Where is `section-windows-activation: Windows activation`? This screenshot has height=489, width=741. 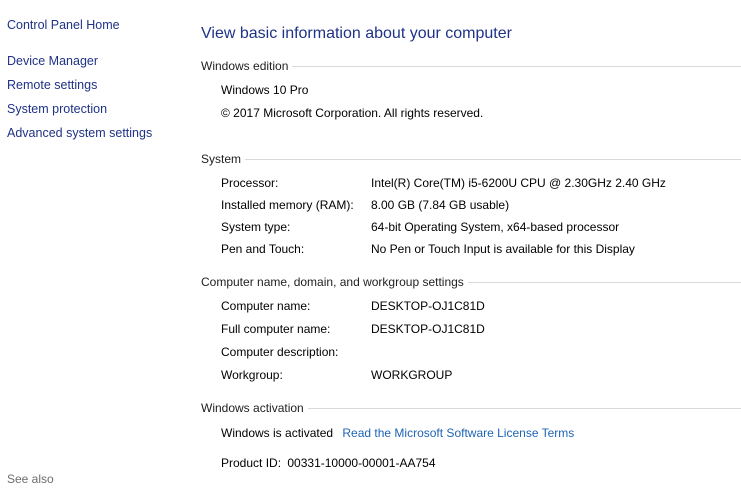 section-windows-activation: Windows activation is located at coordinates (471, 408).